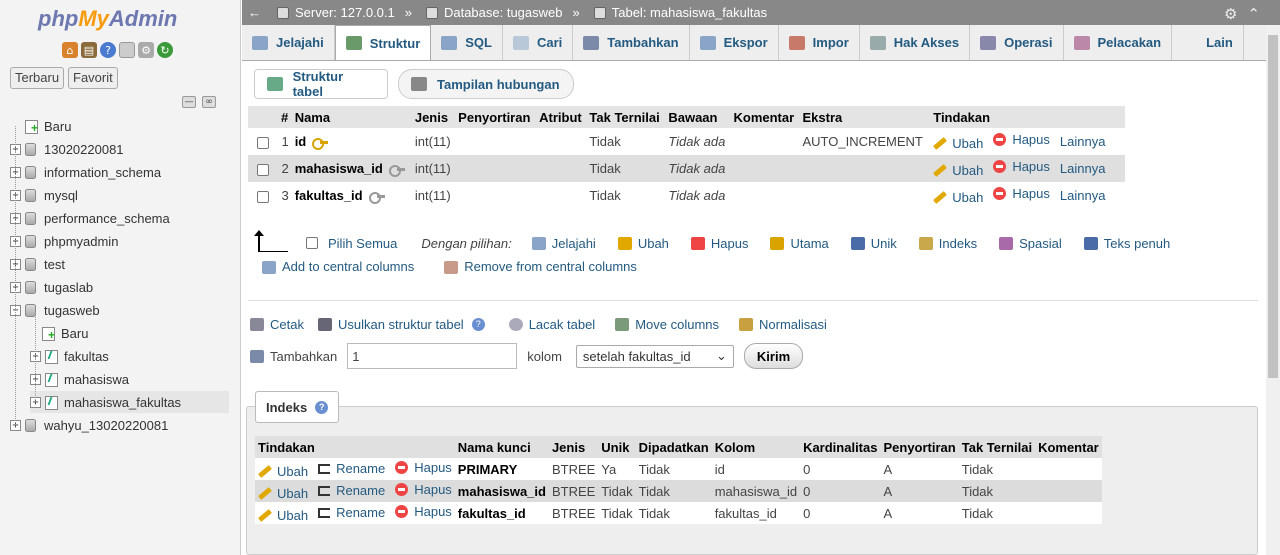  What do you see at coordinates (70, 50) in the screenshot?
I see `home-icon: ⌂` at bounding box center [70, 50].